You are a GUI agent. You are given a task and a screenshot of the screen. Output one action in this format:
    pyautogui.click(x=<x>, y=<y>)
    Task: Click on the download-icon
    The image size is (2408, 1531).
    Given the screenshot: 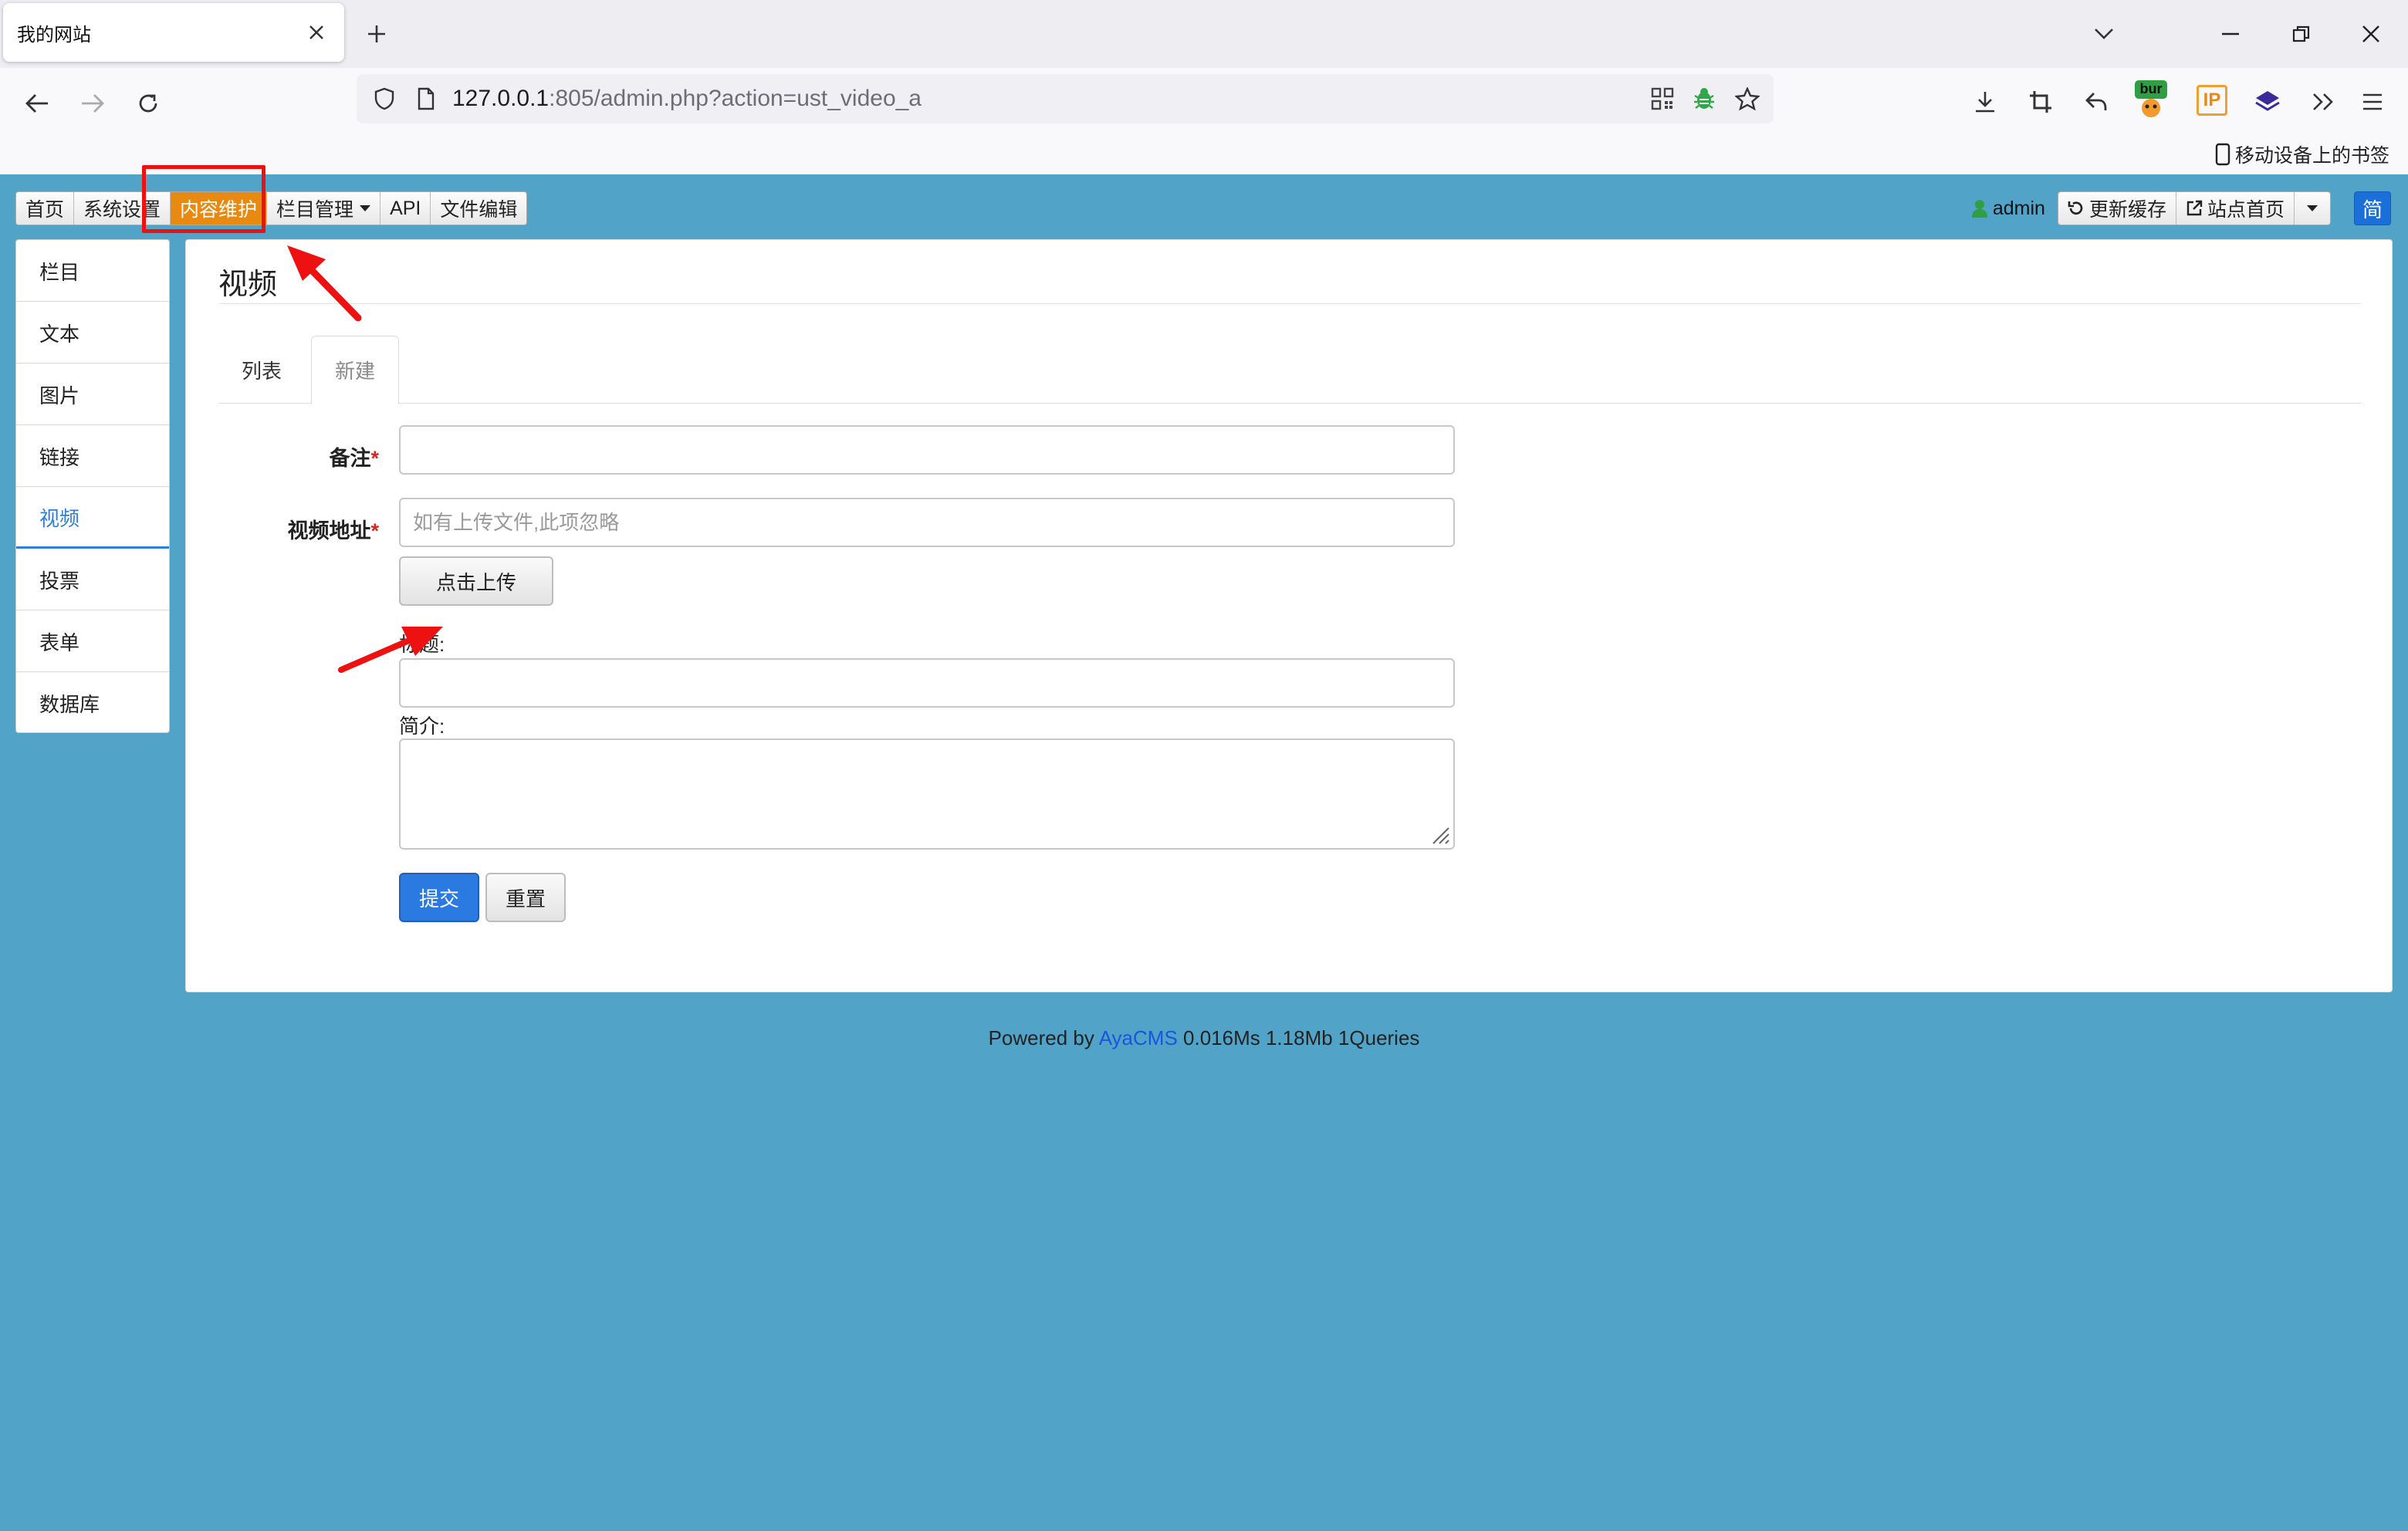 What is the action you would take?
    pyautogui.click(x=1986, y=101)
    